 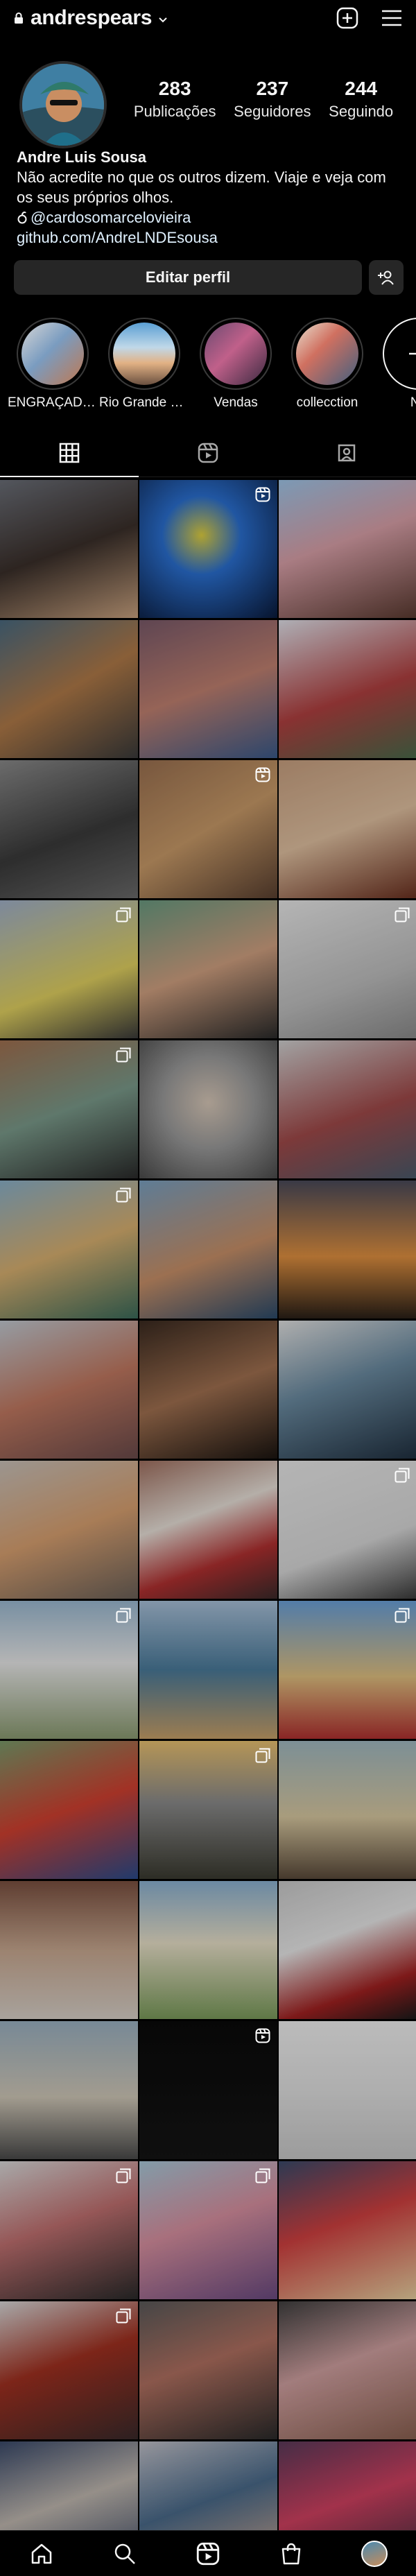 What do you see at coordinates (144, 354) in the screenshot?
I see `highlight-cover` at bounding box center [144, 354].